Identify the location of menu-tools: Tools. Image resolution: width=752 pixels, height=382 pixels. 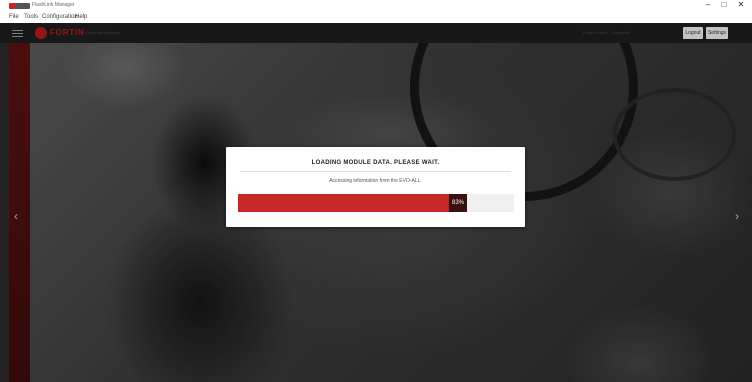
(31, 17).